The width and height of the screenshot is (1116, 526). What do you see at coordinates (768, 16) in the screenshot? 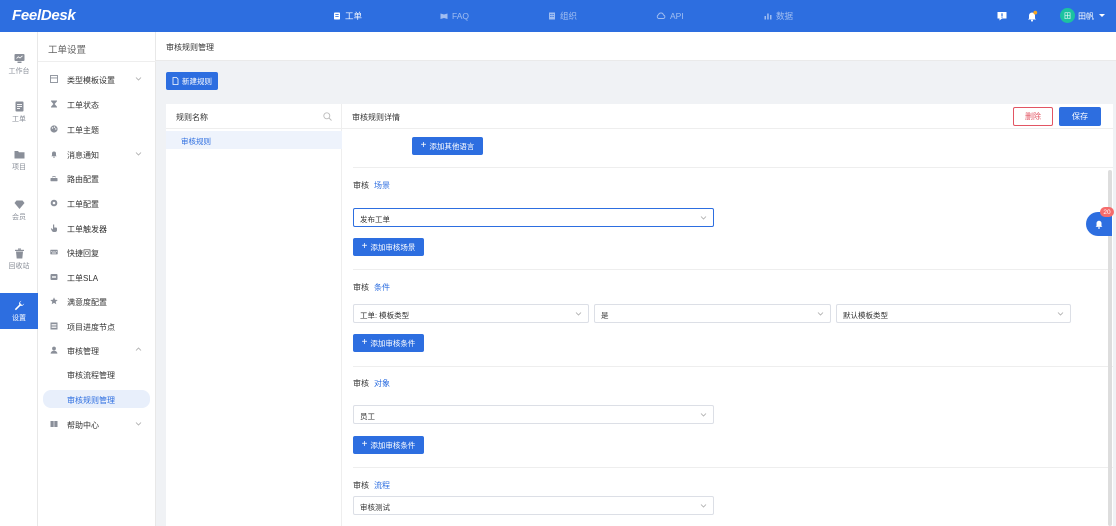
I see `chart-icon` at bounding box center [768, 16].